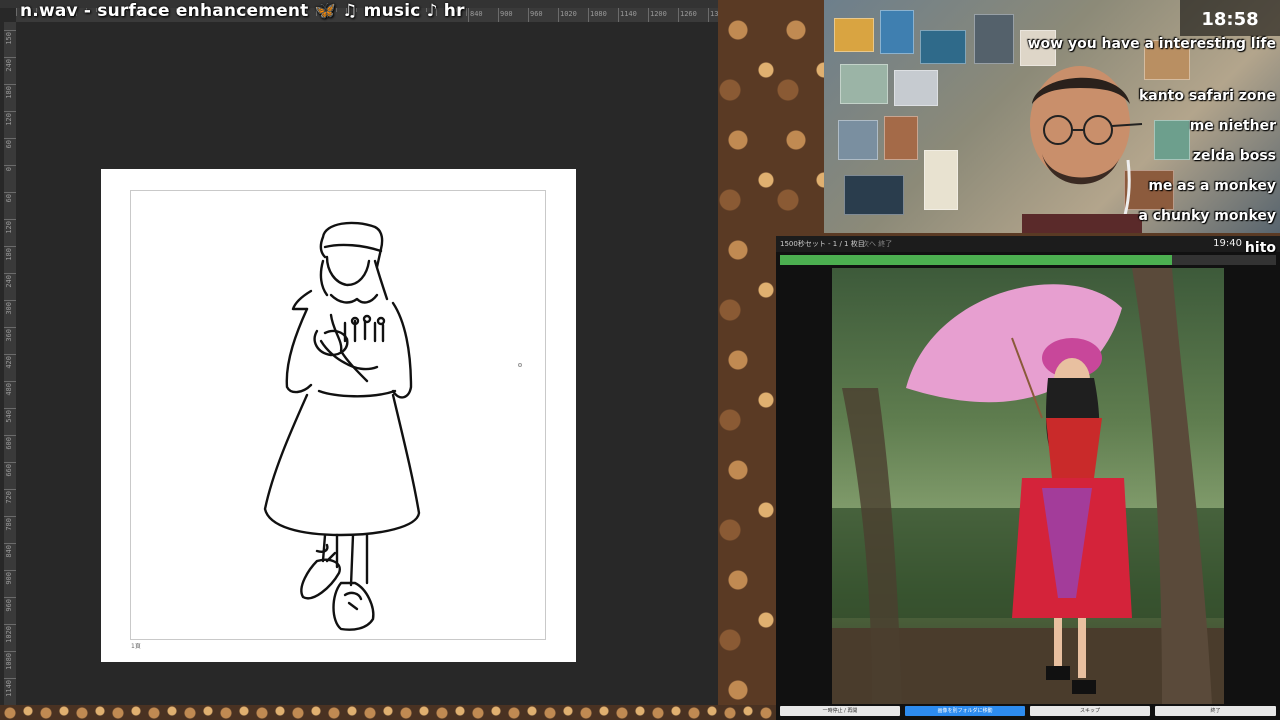 Image resolution: width=1280 pixels, height=720 pixels. I want to click on line-drawing-girl, so click(342, 426).